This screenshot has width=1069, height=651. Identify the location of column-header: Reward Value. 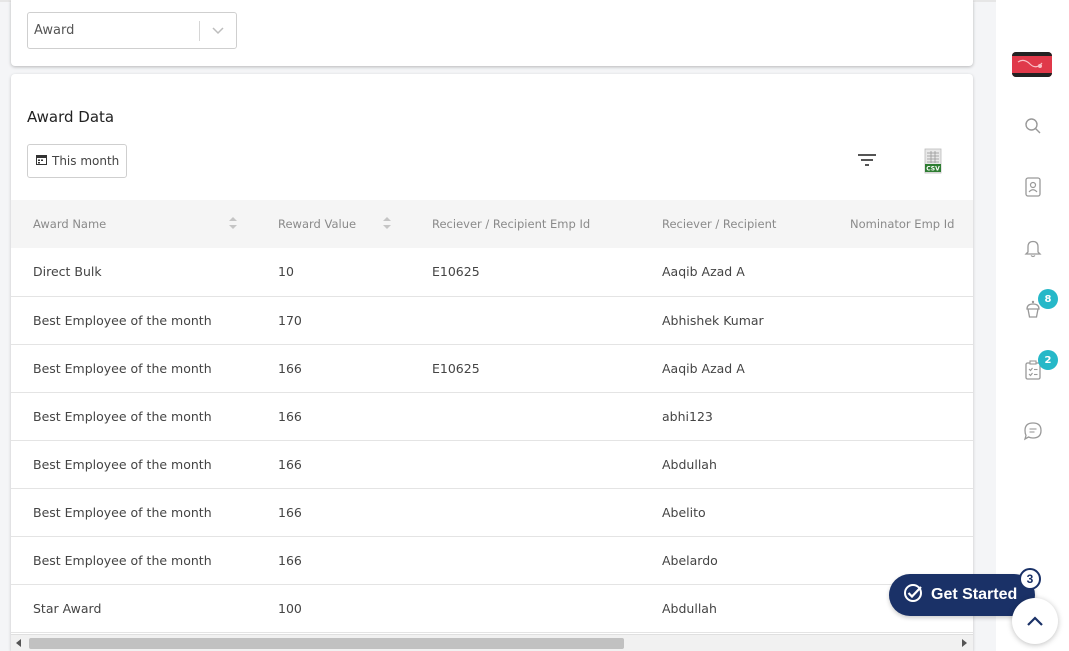
(333, 224).